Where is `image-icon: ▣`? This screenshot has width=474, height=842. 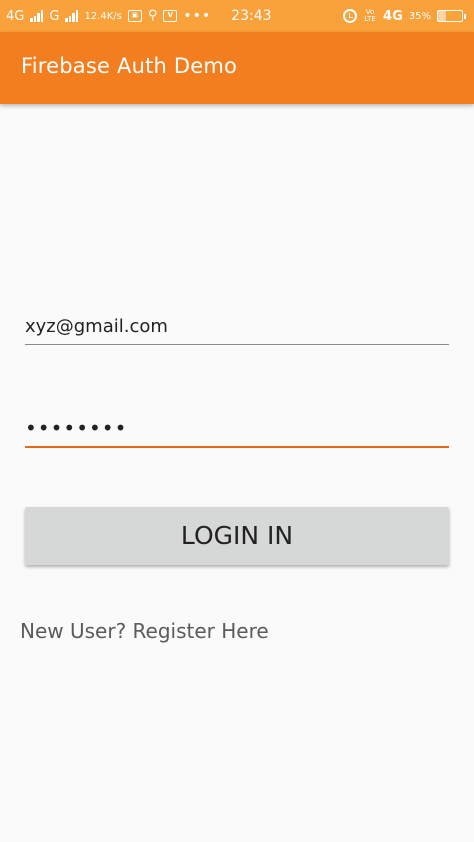 image-icon: ▣ is located at coordinates (134, 16).